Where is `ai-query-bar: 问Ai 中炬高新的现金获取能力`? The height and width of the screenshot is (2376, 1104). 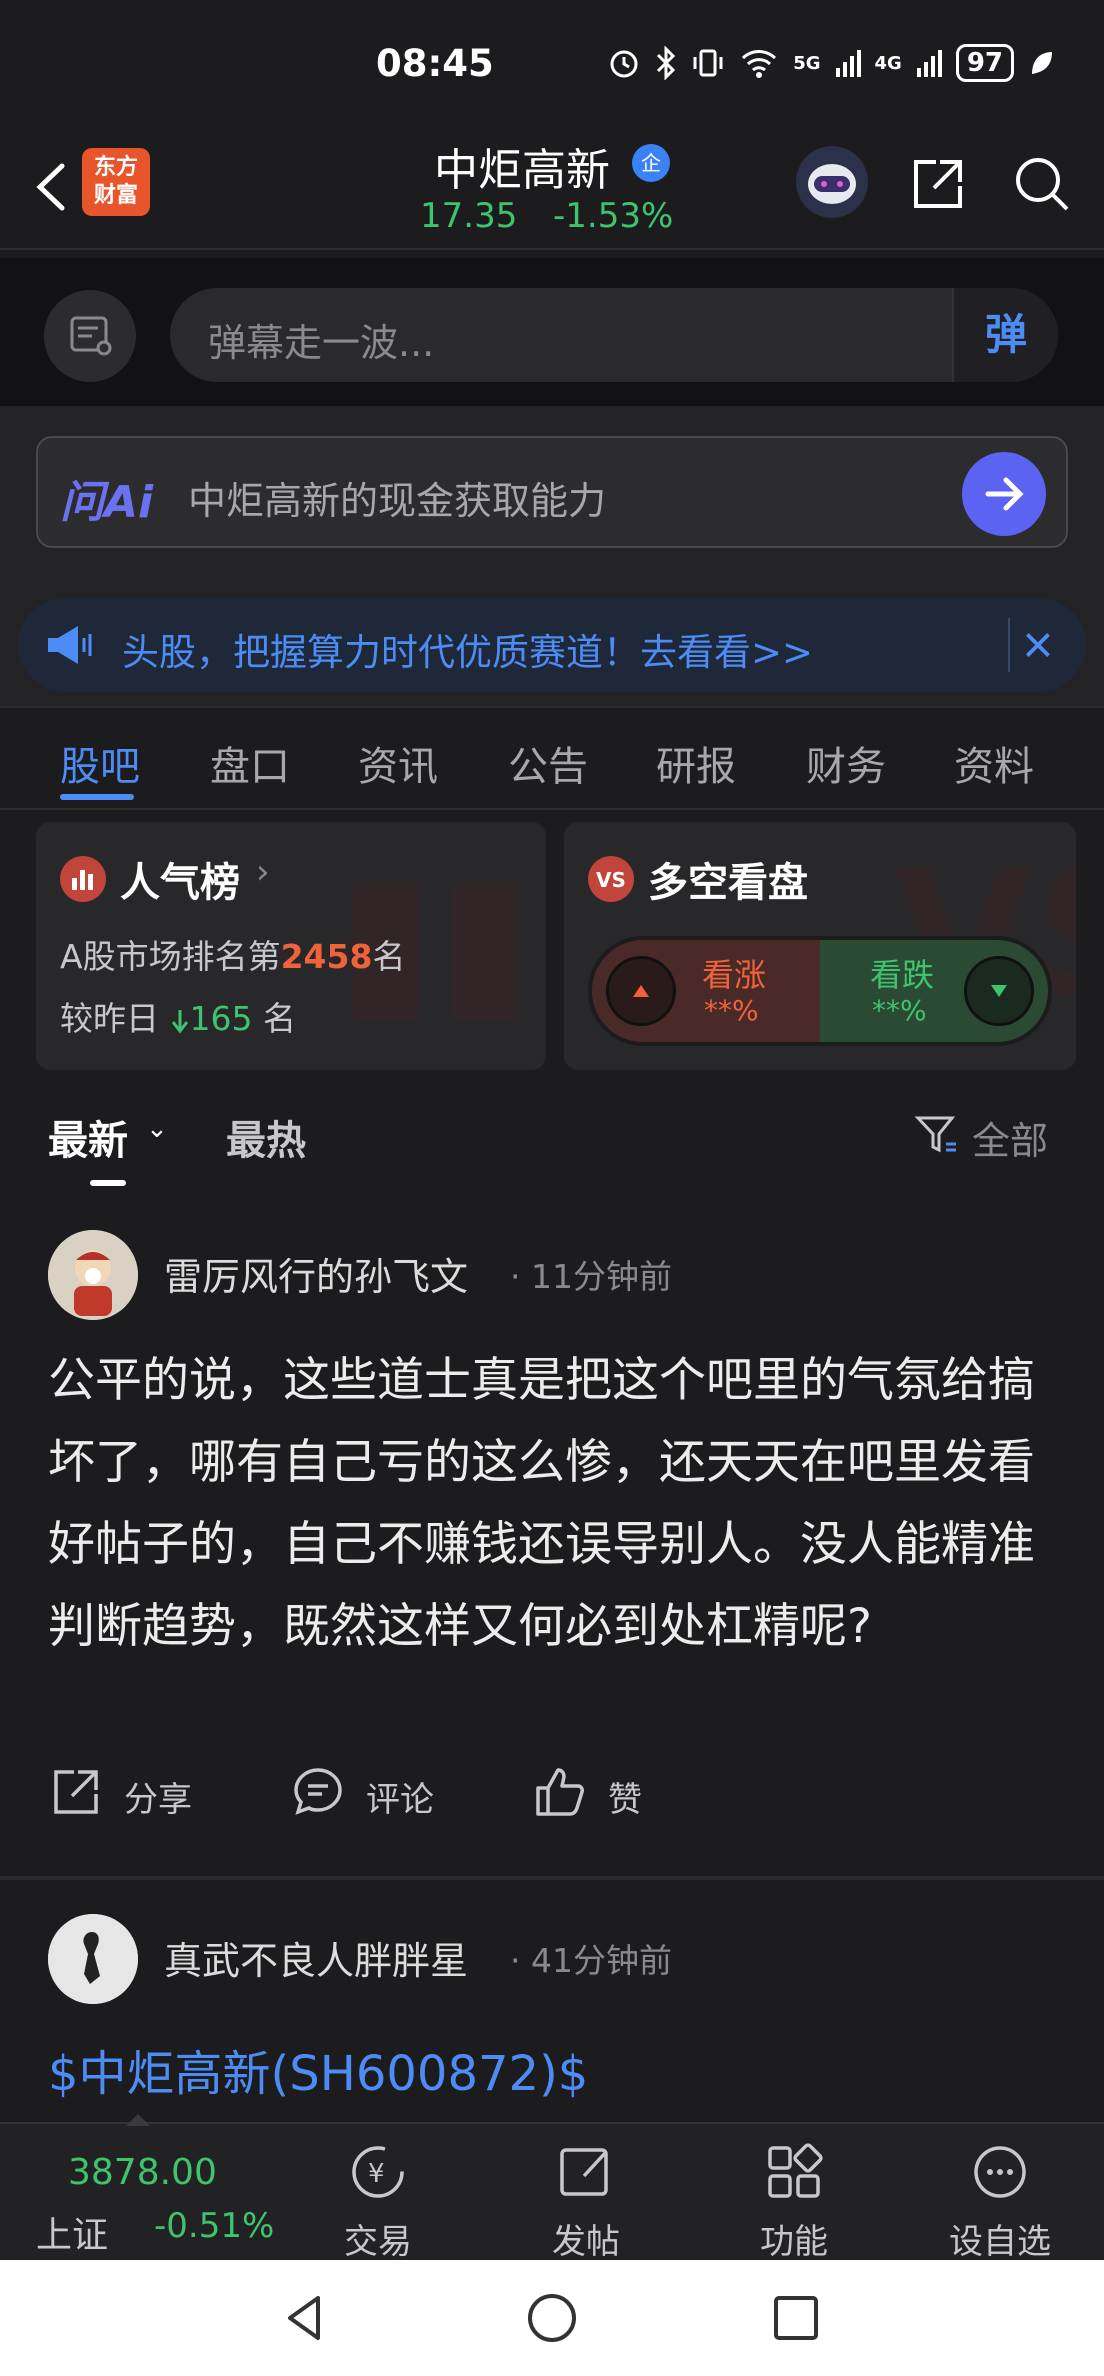
ai-query-bar: 问Ai 中炬高新的现金获取能力 is located at coordinates (552, 492).